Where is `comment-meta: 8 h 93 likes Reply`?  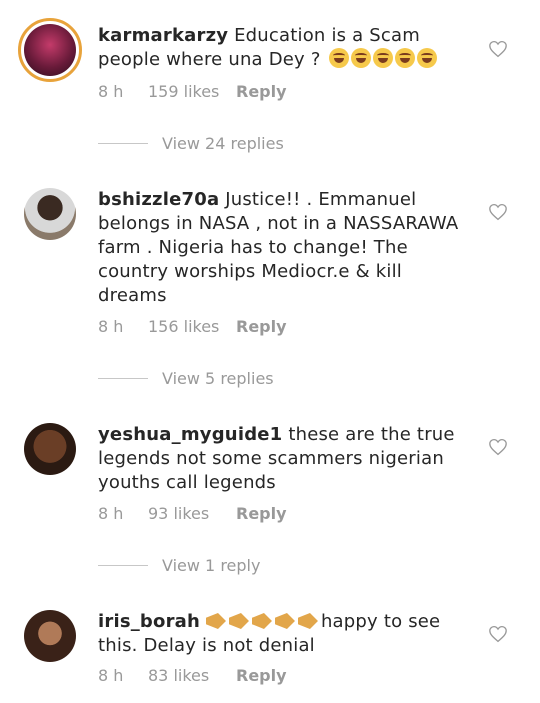
comment-meta: 8 h 93 likes Reply is located at coordinates (192, 513).